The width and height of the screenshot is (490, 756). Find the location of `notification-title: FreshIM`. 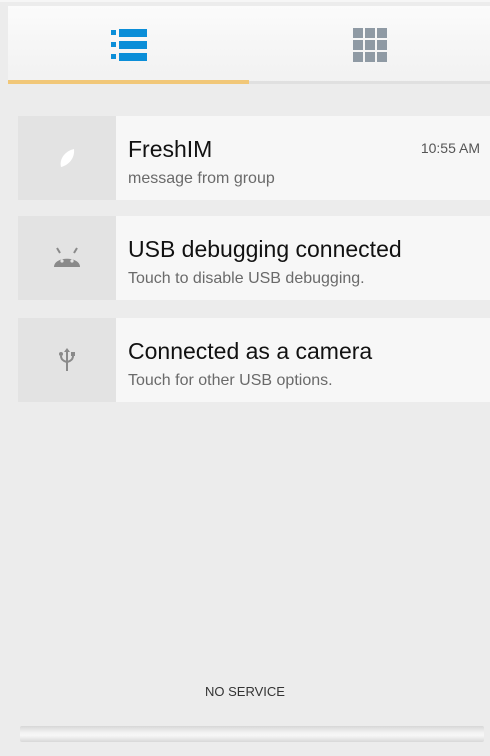

notification-title: FreshIM is located at coordinates (170, 149).